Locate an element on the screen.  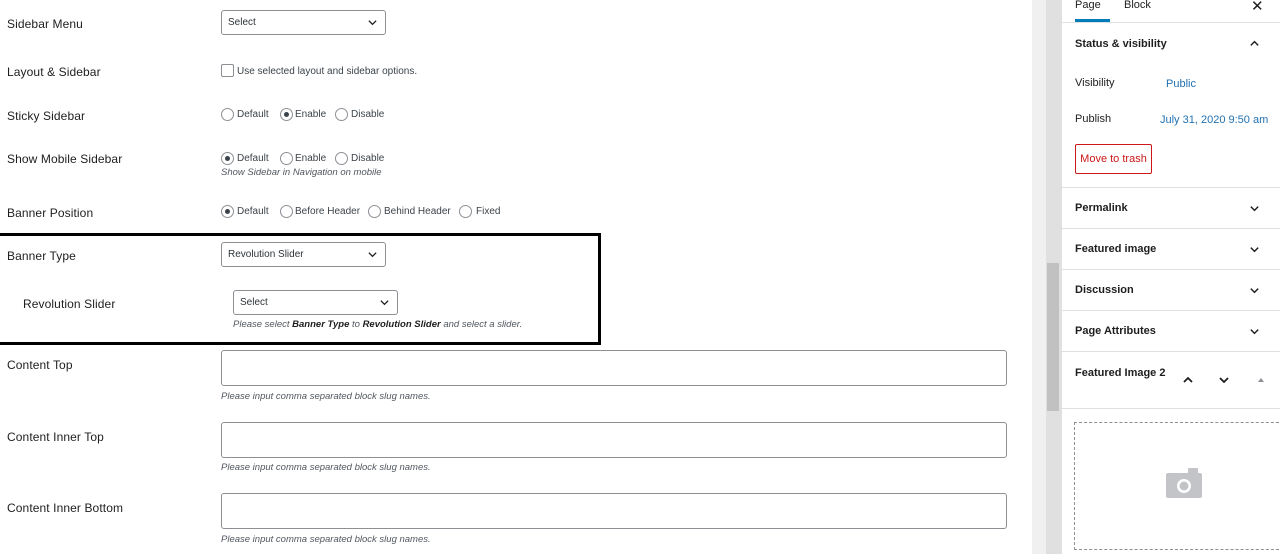
revolution-slider-label: Revolution Slider is located at coordinates (69, 304).